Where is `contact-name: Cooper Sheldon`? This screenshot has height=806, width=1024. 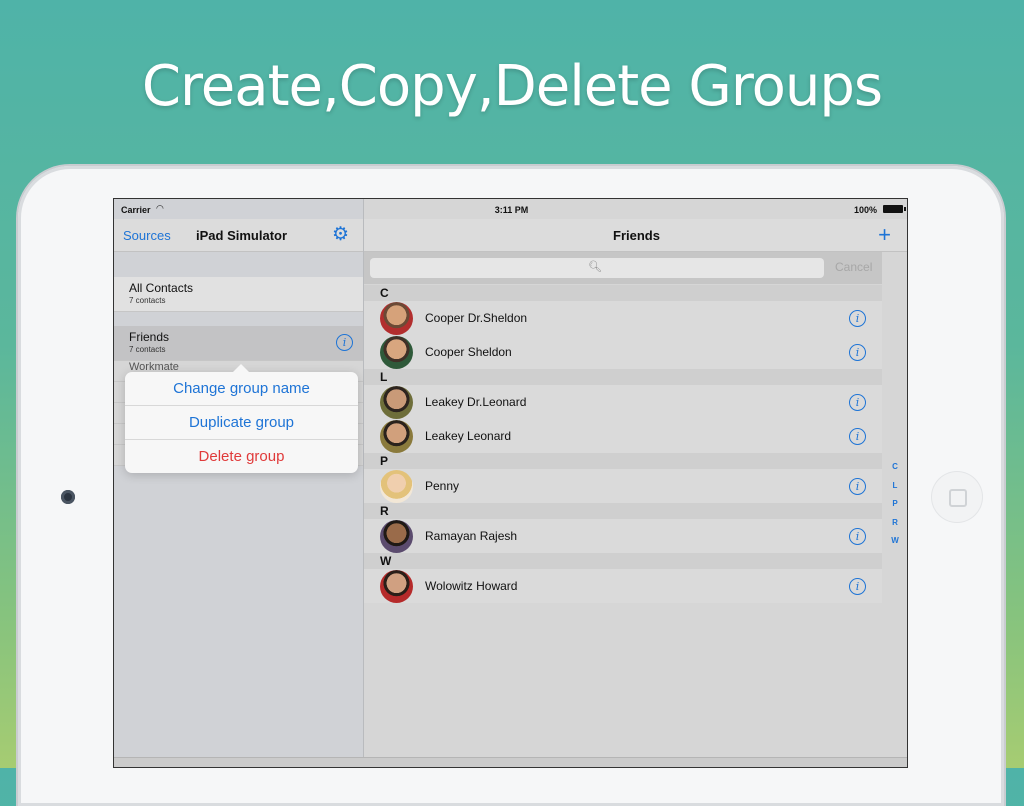 contact-name: Cooper Sheldon is located at coordinates (468, 352).